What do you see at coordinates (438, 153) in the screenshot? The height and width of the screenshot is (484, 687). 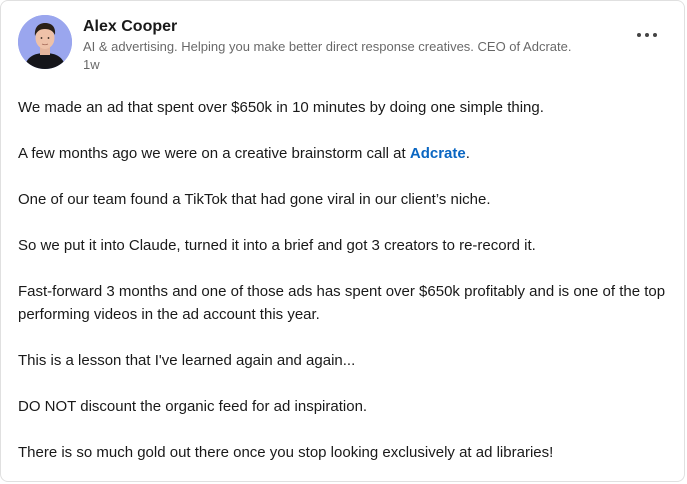 I see `company-link-adcrate: Adcrate` at bounding box center [438, 153].